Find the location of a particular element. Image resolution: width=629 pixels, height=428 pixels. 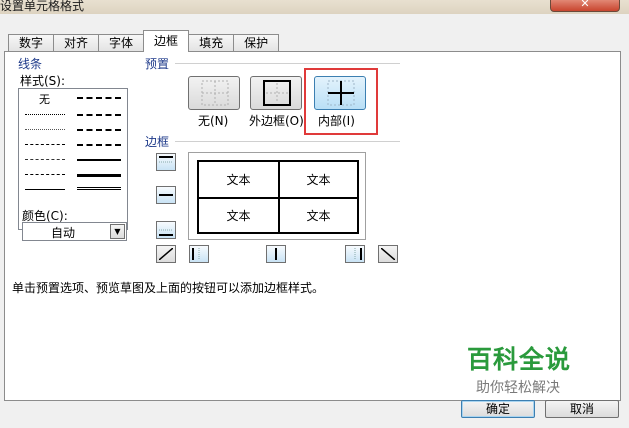

border-left-button is located at coordinates (199, 254).